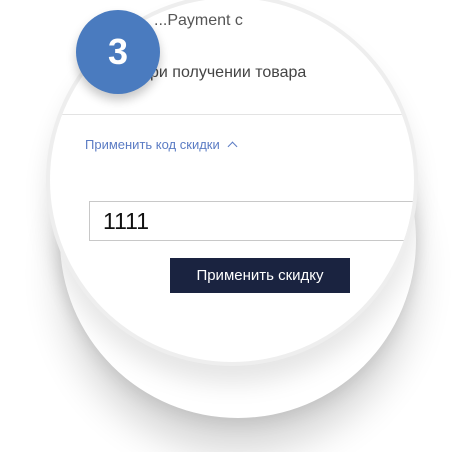 This screenshot has width=452, height=452. Describe the element at coordinates (232, 146) in the screenshot. I see `chevron-up-icon` at that location.